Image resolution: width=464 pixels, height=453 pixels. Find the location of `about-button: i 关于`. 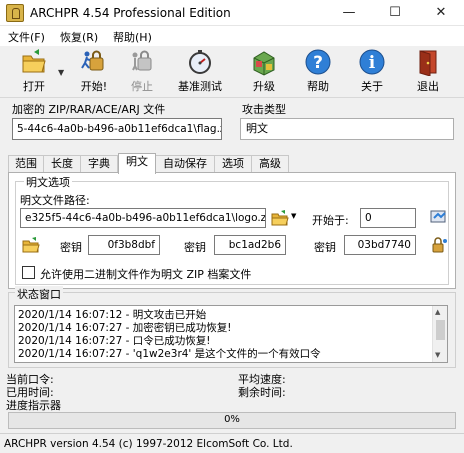

about-button: i 关于 is located at coordinates (372, 72).